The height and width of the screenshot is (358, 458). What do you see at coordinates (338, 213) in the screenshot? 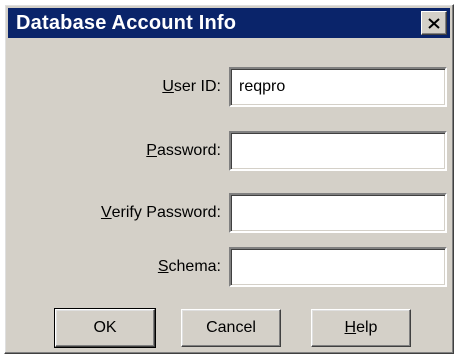
I see `verify-password-input` at bounding box center [338, 213].